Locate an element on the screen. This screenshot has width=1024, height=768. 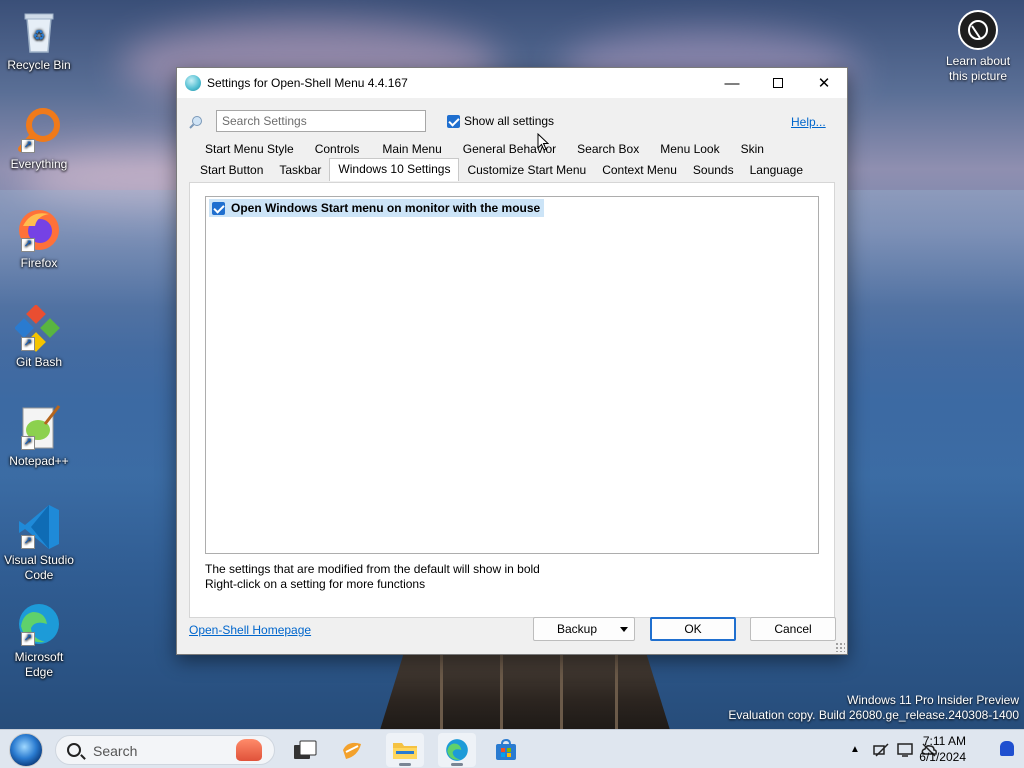
maximize-button is located at coordinates (778, 83).